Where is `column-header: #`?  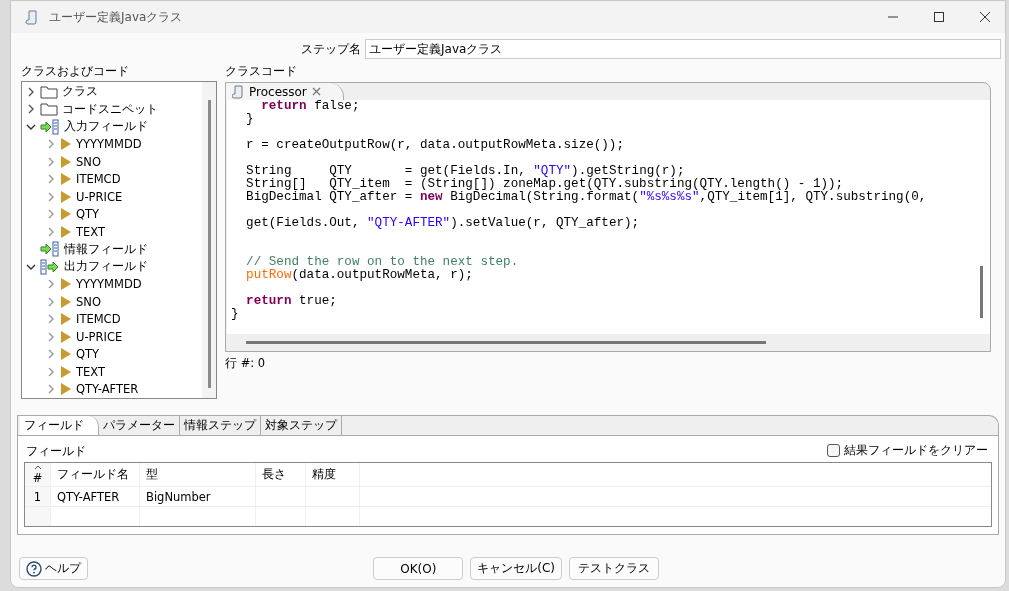 column-header: # is located at coordinates (38, 474).